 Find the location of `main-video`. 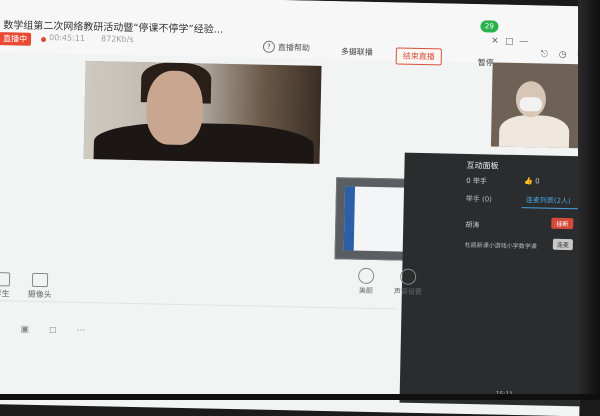

main-video is located at coordinates (202, 112).